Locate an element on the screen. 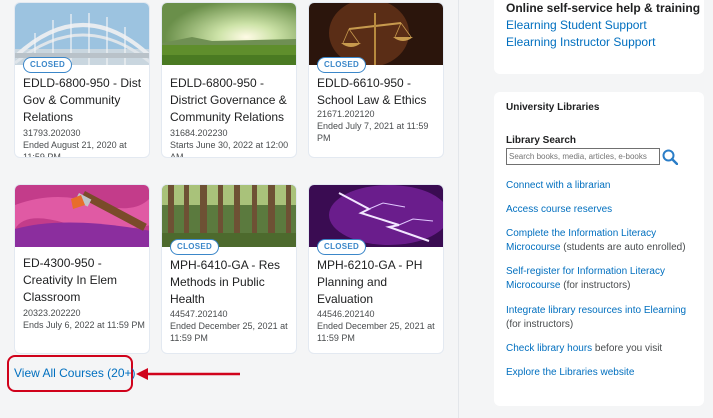 This screenshot has height=418, width=713. course-title: EDLD-6610-950 - School Law & Ethics is located at coordinates (379, 92).